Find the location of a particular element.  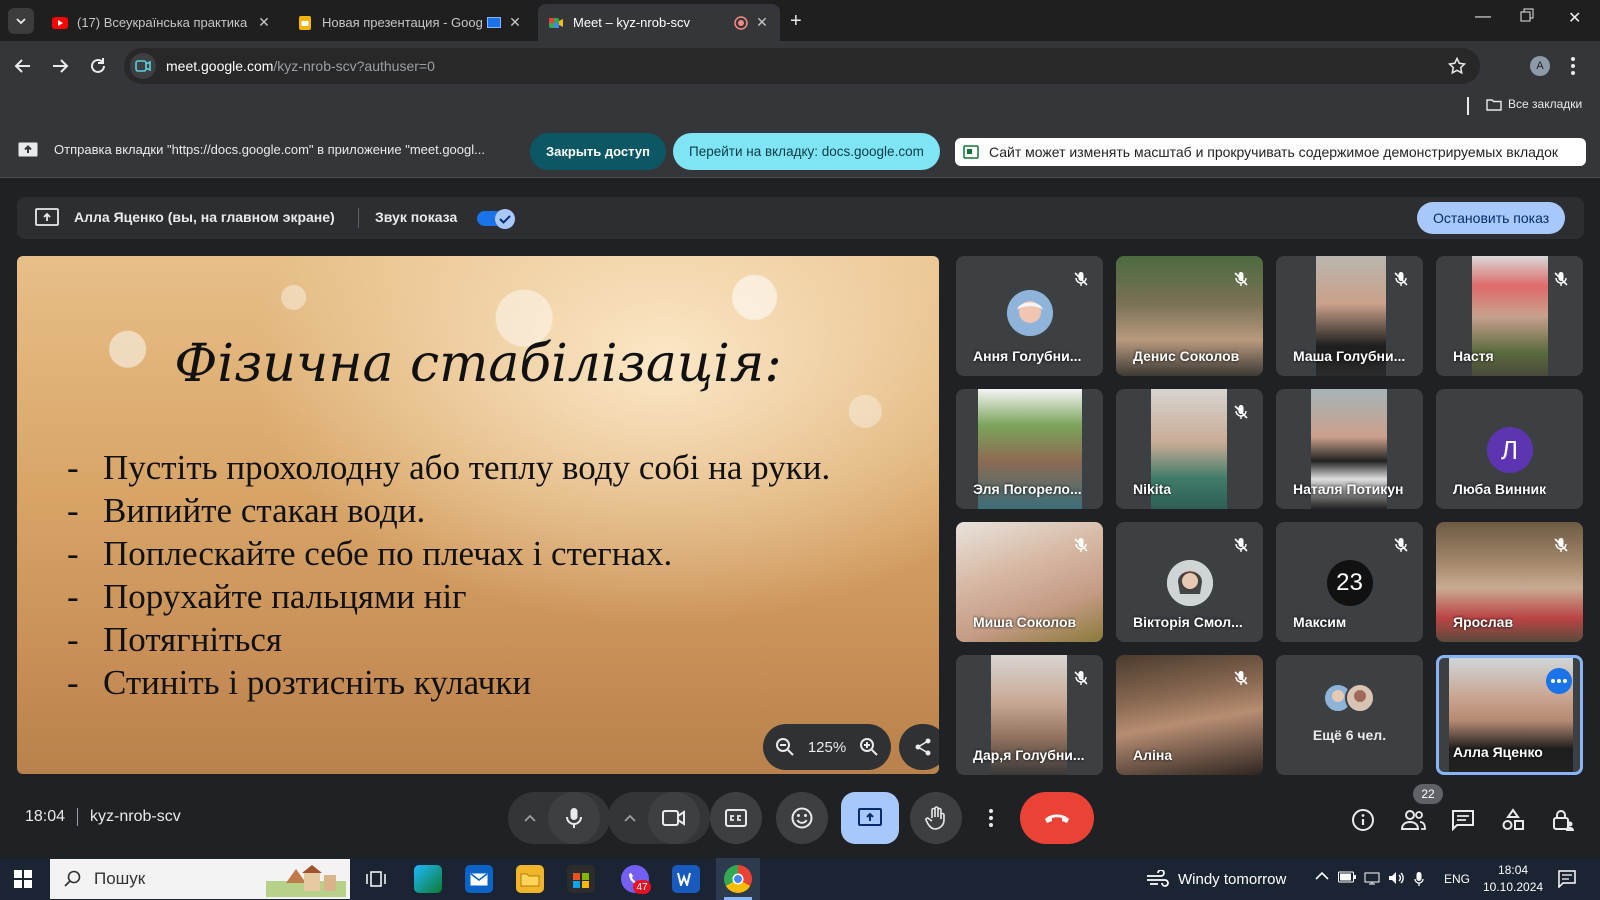

browser-tab-meet: Meet – kyz-nrob-scv ✕ is located at coordinates (659, 22).